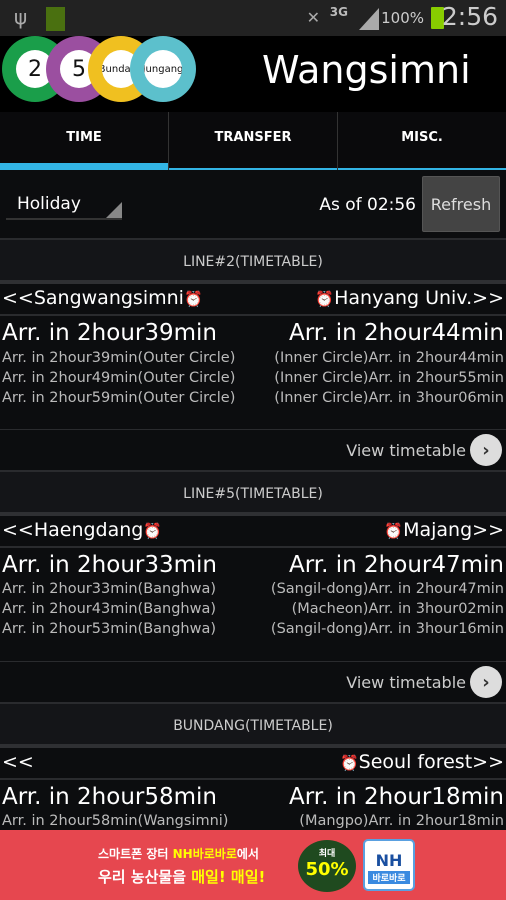 Image resolution: width=506 pixels, height=900 pixels. I want to click on network-type: 3G, so click(338, 12).